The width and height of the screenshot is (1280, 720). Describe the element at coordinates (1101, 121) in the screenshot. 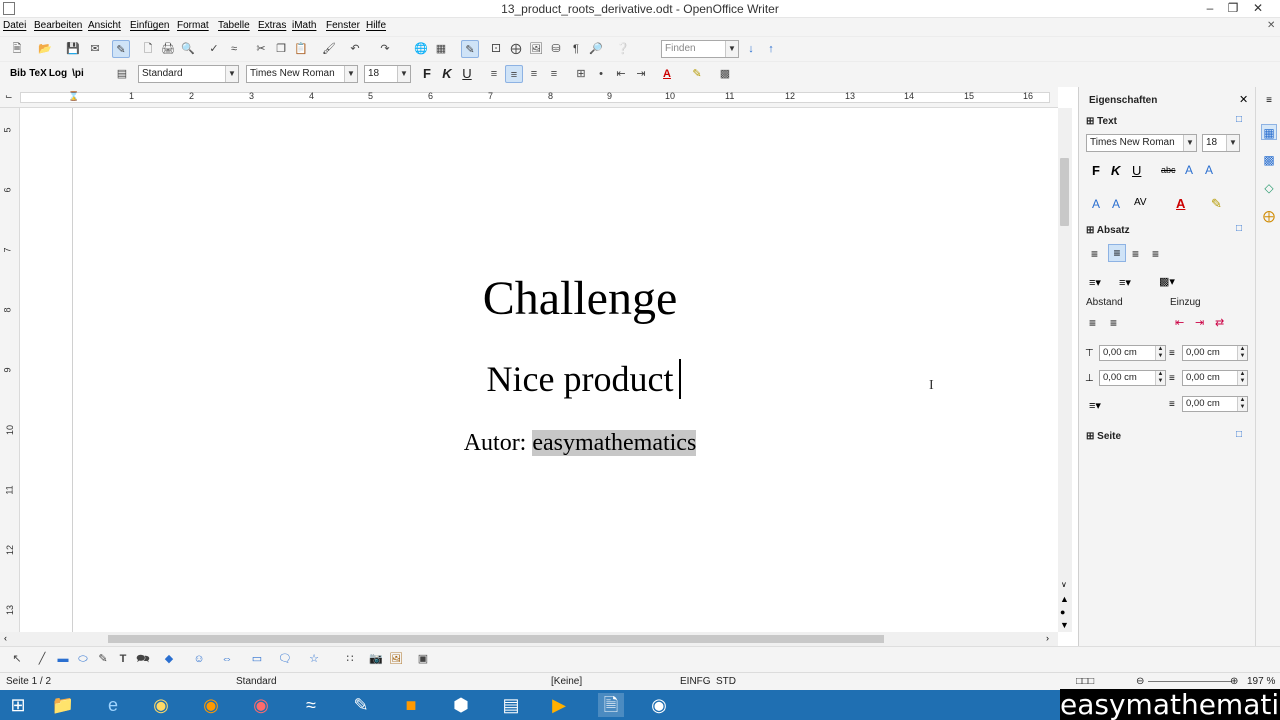

I see `text-section-header: ⊞ Text` at that location.